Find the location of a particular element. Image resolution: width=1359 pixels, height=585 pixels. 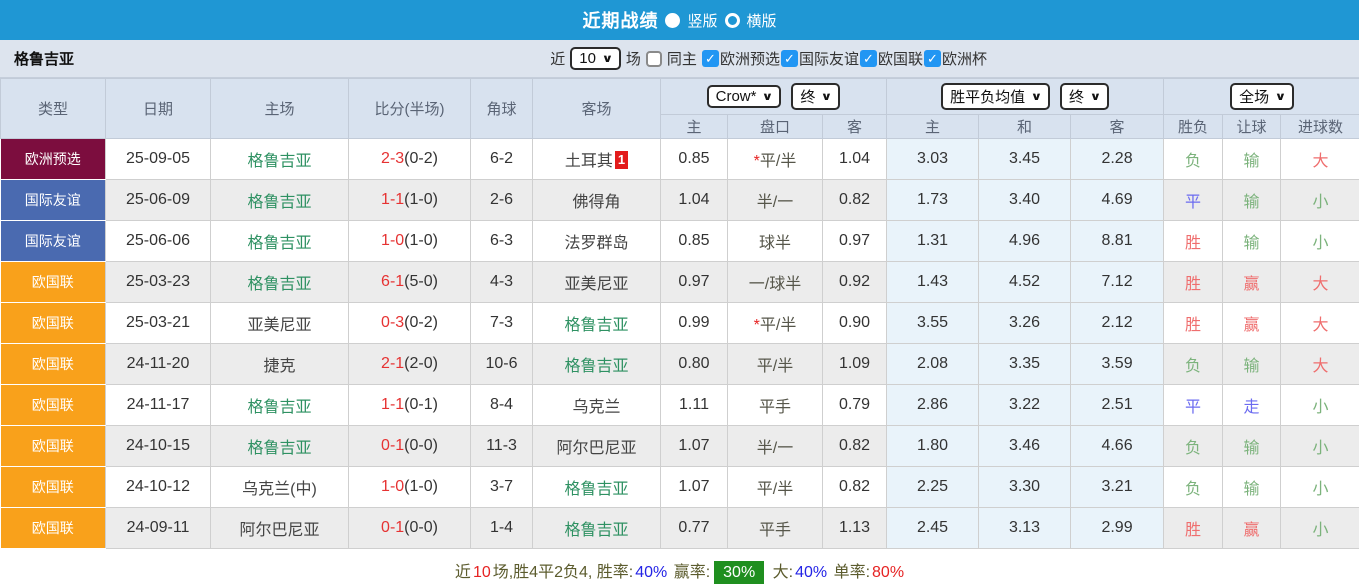

score: 0-3(0-2) is located at coordinates (409, 323).